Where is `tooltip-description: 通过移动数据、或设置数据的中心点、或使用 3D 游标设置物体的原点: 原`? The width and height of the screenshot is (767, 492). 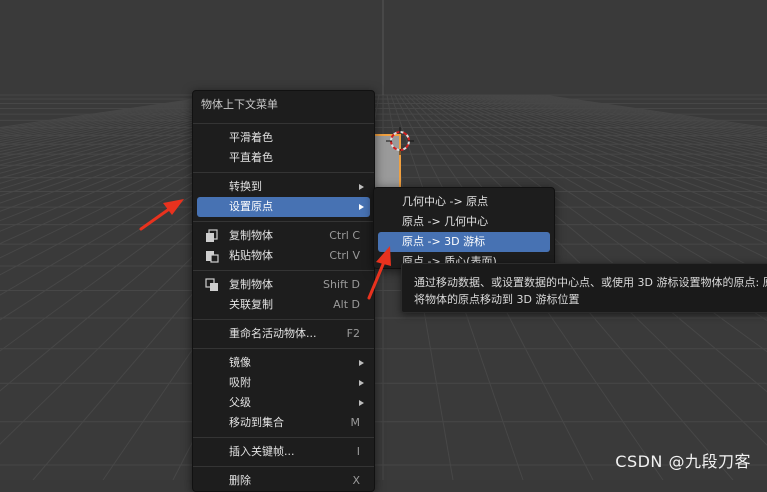
tooltip-description: 通过移动数据、或设置数据的中心点、或使用 3D 游标设置物体的原点: 原 is located at coordinates (590, 282).